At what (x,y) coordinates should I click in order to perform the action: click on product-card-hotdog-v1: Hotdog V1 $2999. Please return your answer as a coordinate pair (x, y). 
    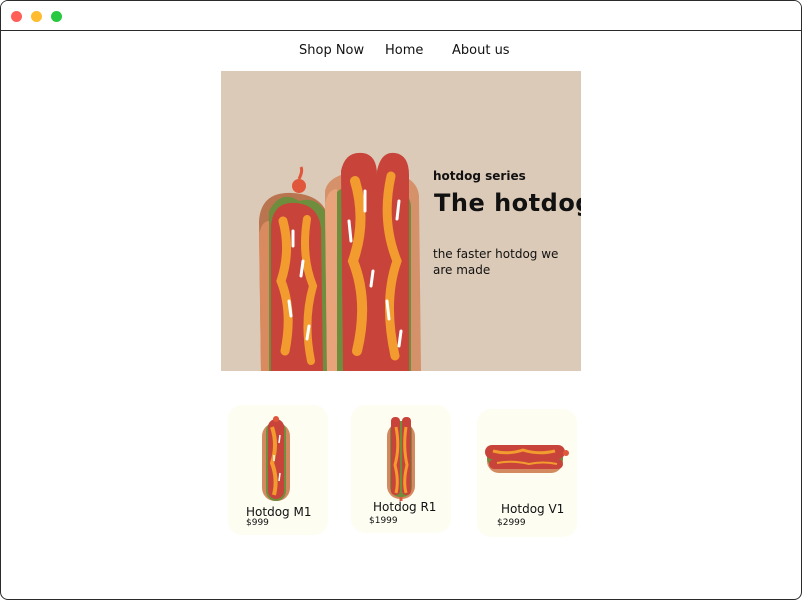
    Looking at the image, I should click on (527, 473).